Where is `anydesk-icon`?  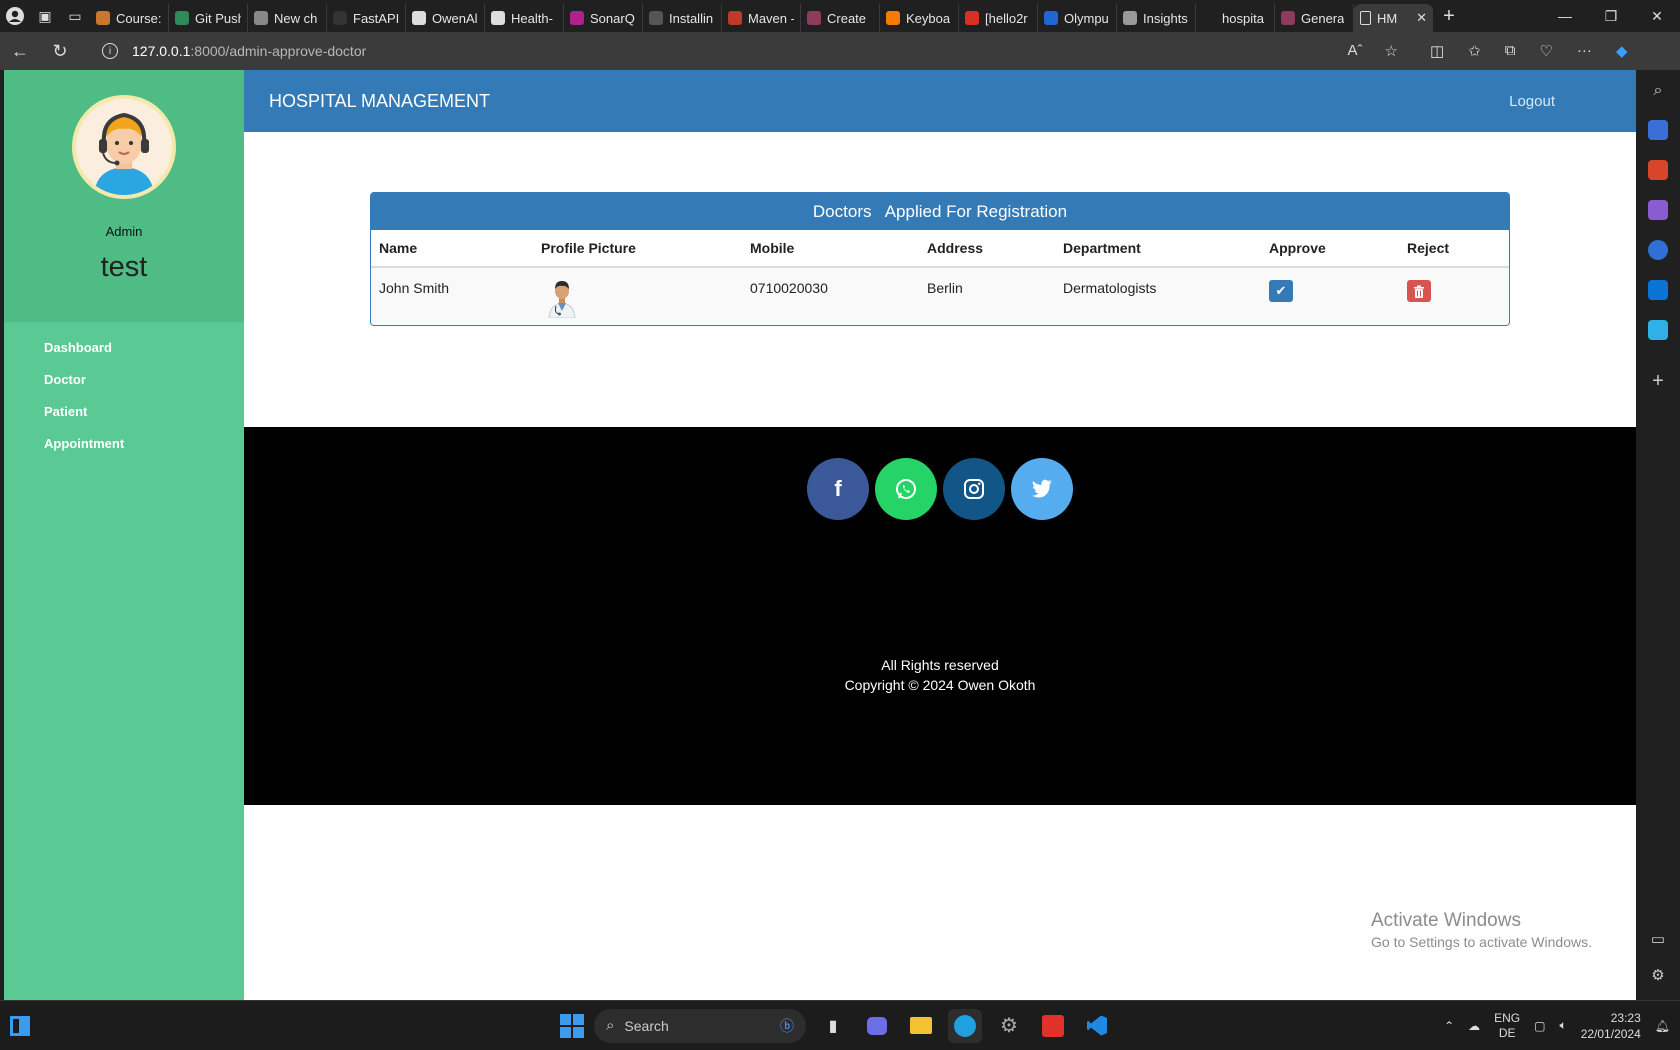
anydesk-icon is located at coordinates (1053, 1026).